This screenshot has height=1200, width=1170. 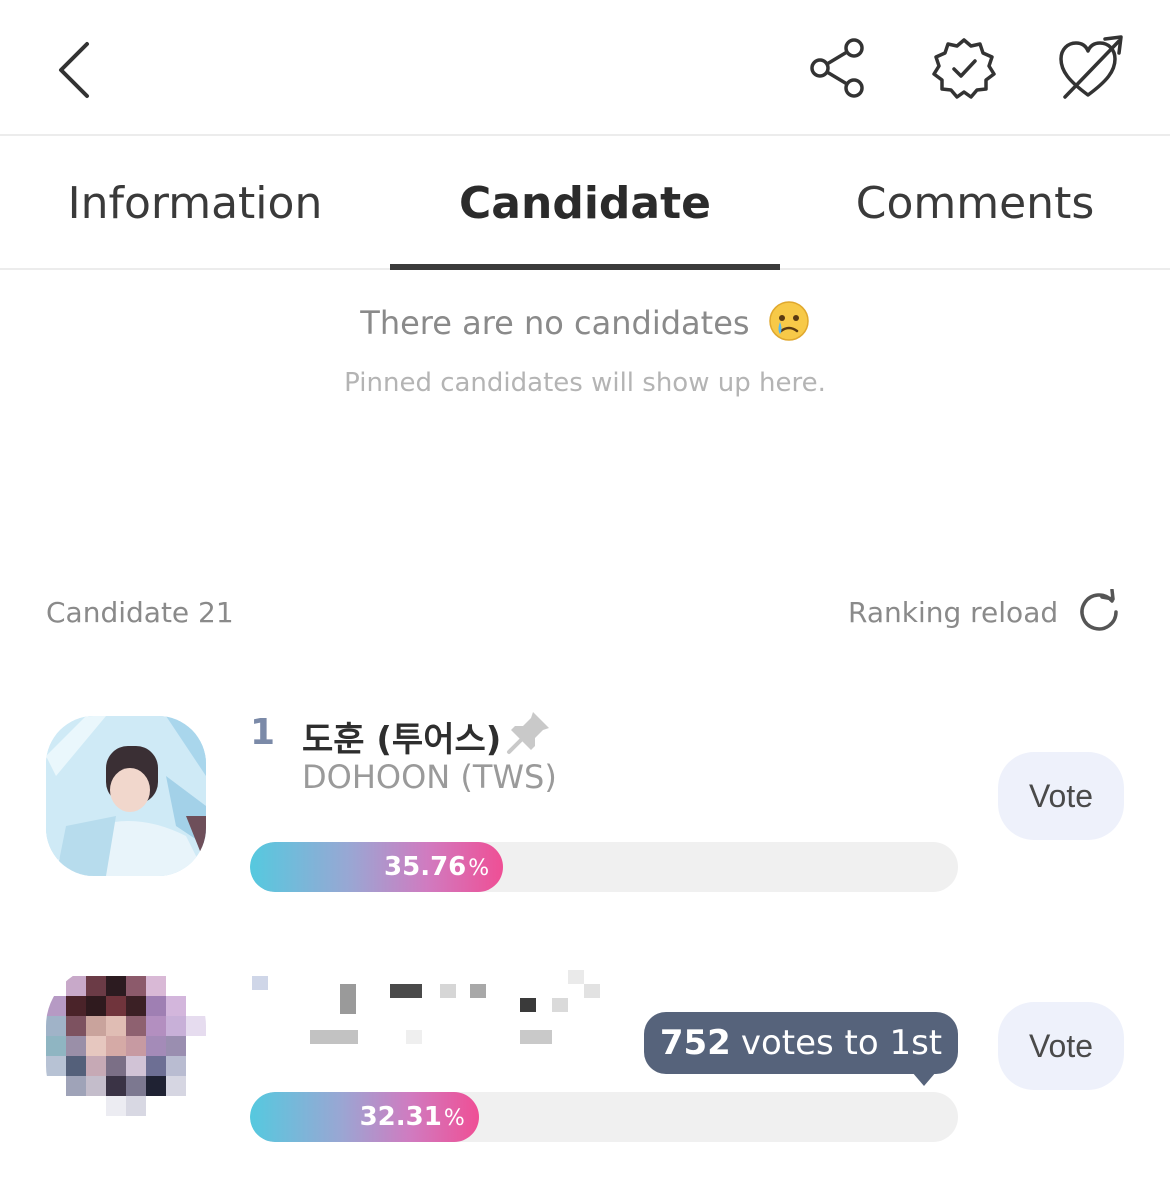 I want to click on tab-information: Information, so click(x=195, y=203).